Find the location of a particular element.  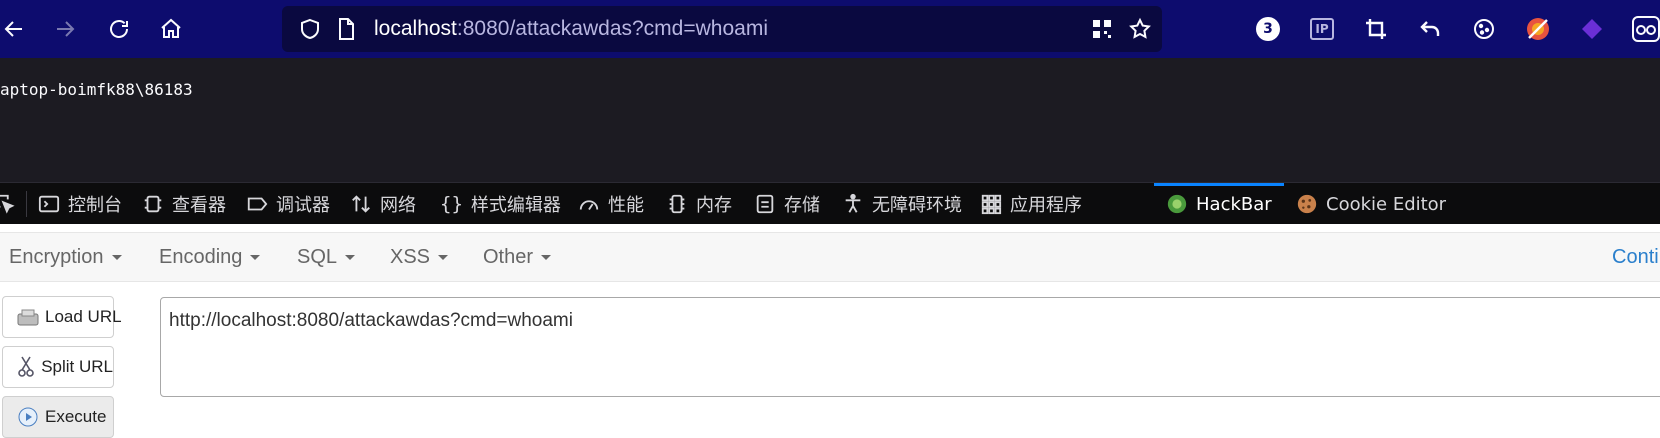

crop-button is located at coordinates (1376, 29).